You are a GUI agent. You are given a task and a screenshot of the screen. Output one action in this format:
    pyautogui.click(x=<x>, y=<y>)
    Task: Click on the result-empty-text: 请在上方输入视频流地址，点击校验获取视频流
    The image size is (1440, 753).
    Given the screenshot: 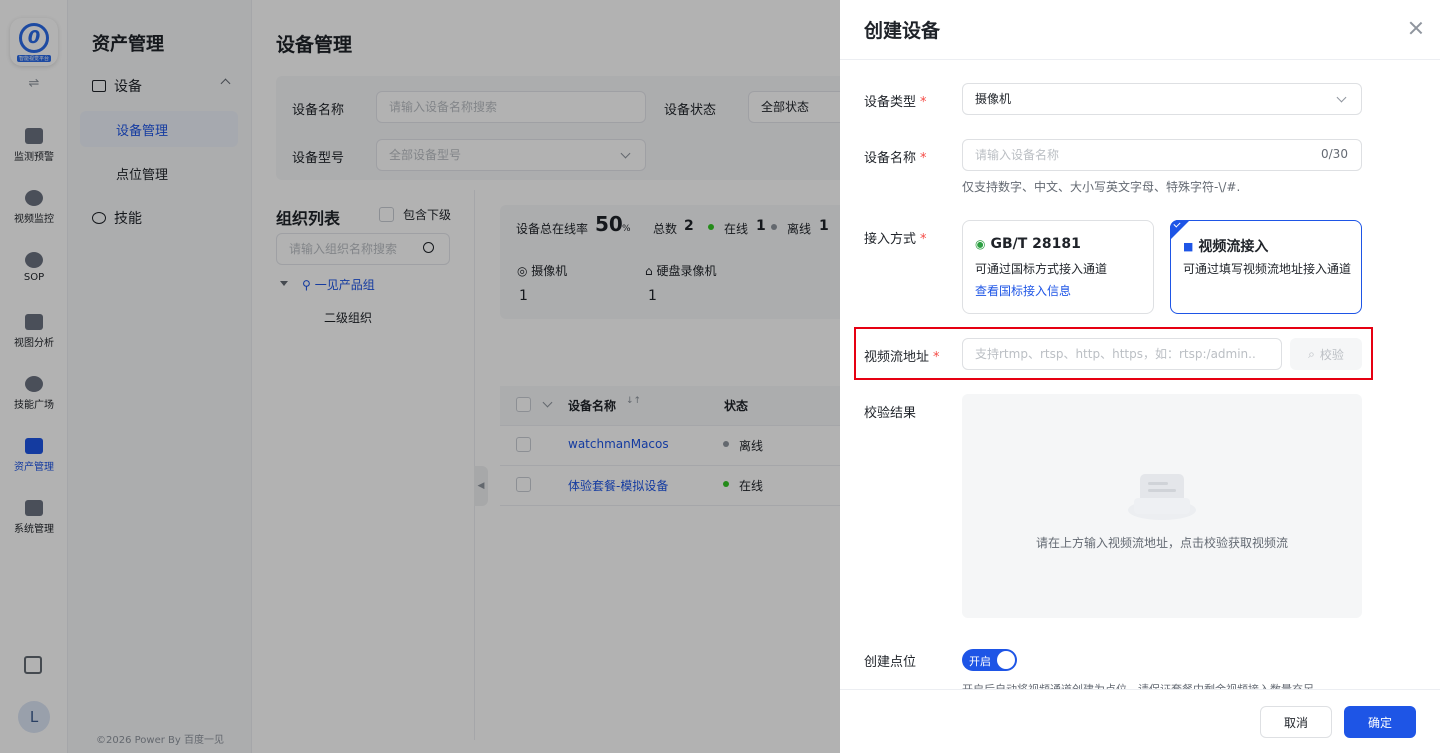 What is the action you would take?
    pyautogui.click(x=1161, y=543)
    